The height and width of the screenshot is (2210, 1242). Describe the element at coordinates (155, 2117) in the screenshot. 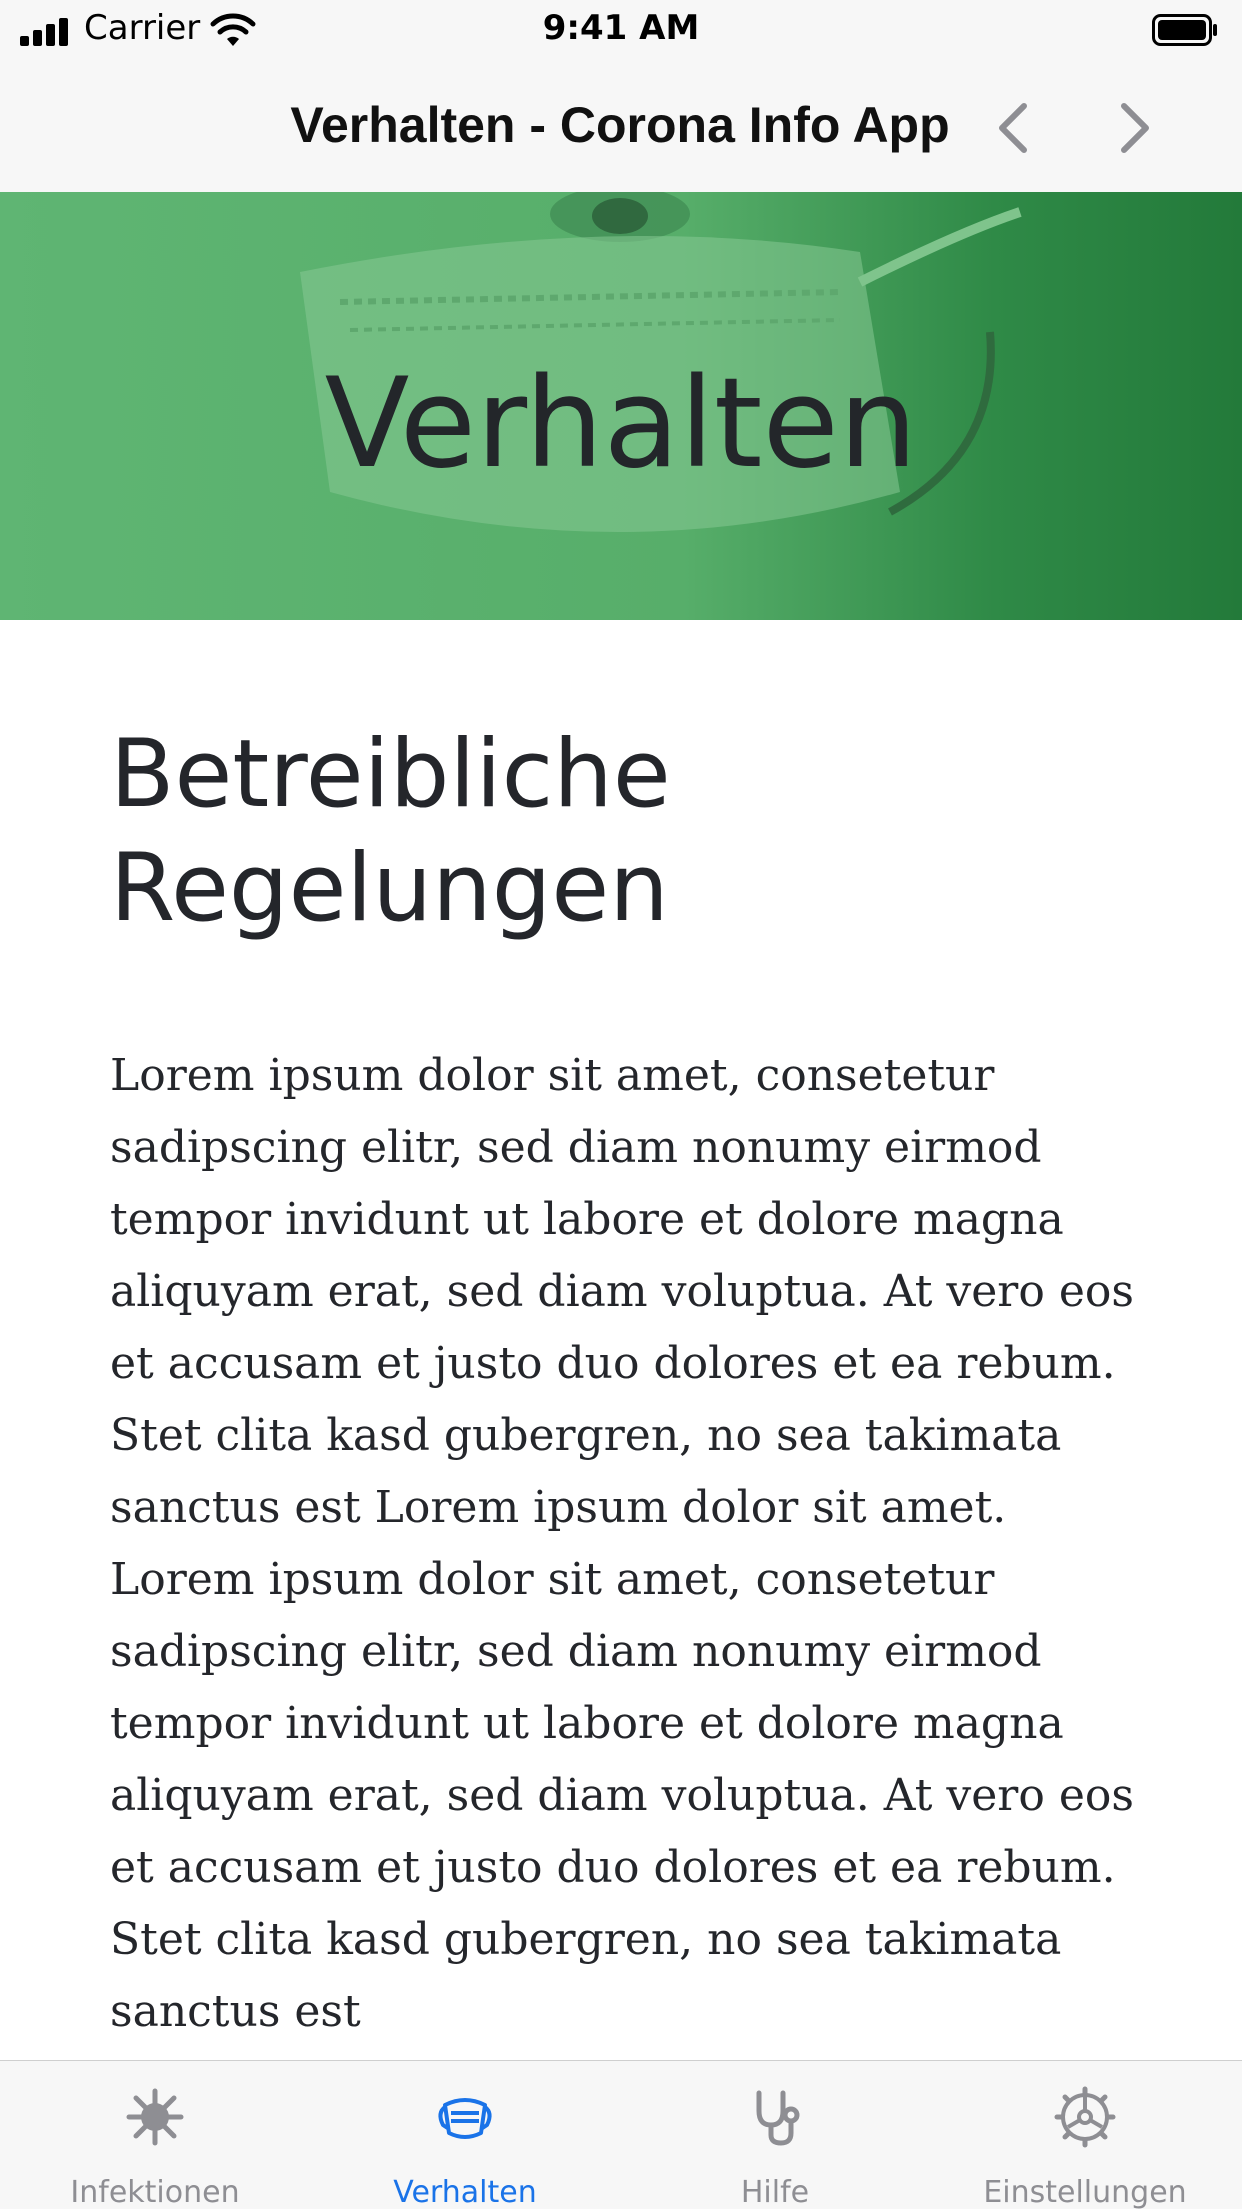

I see `virus-icon` at that location.